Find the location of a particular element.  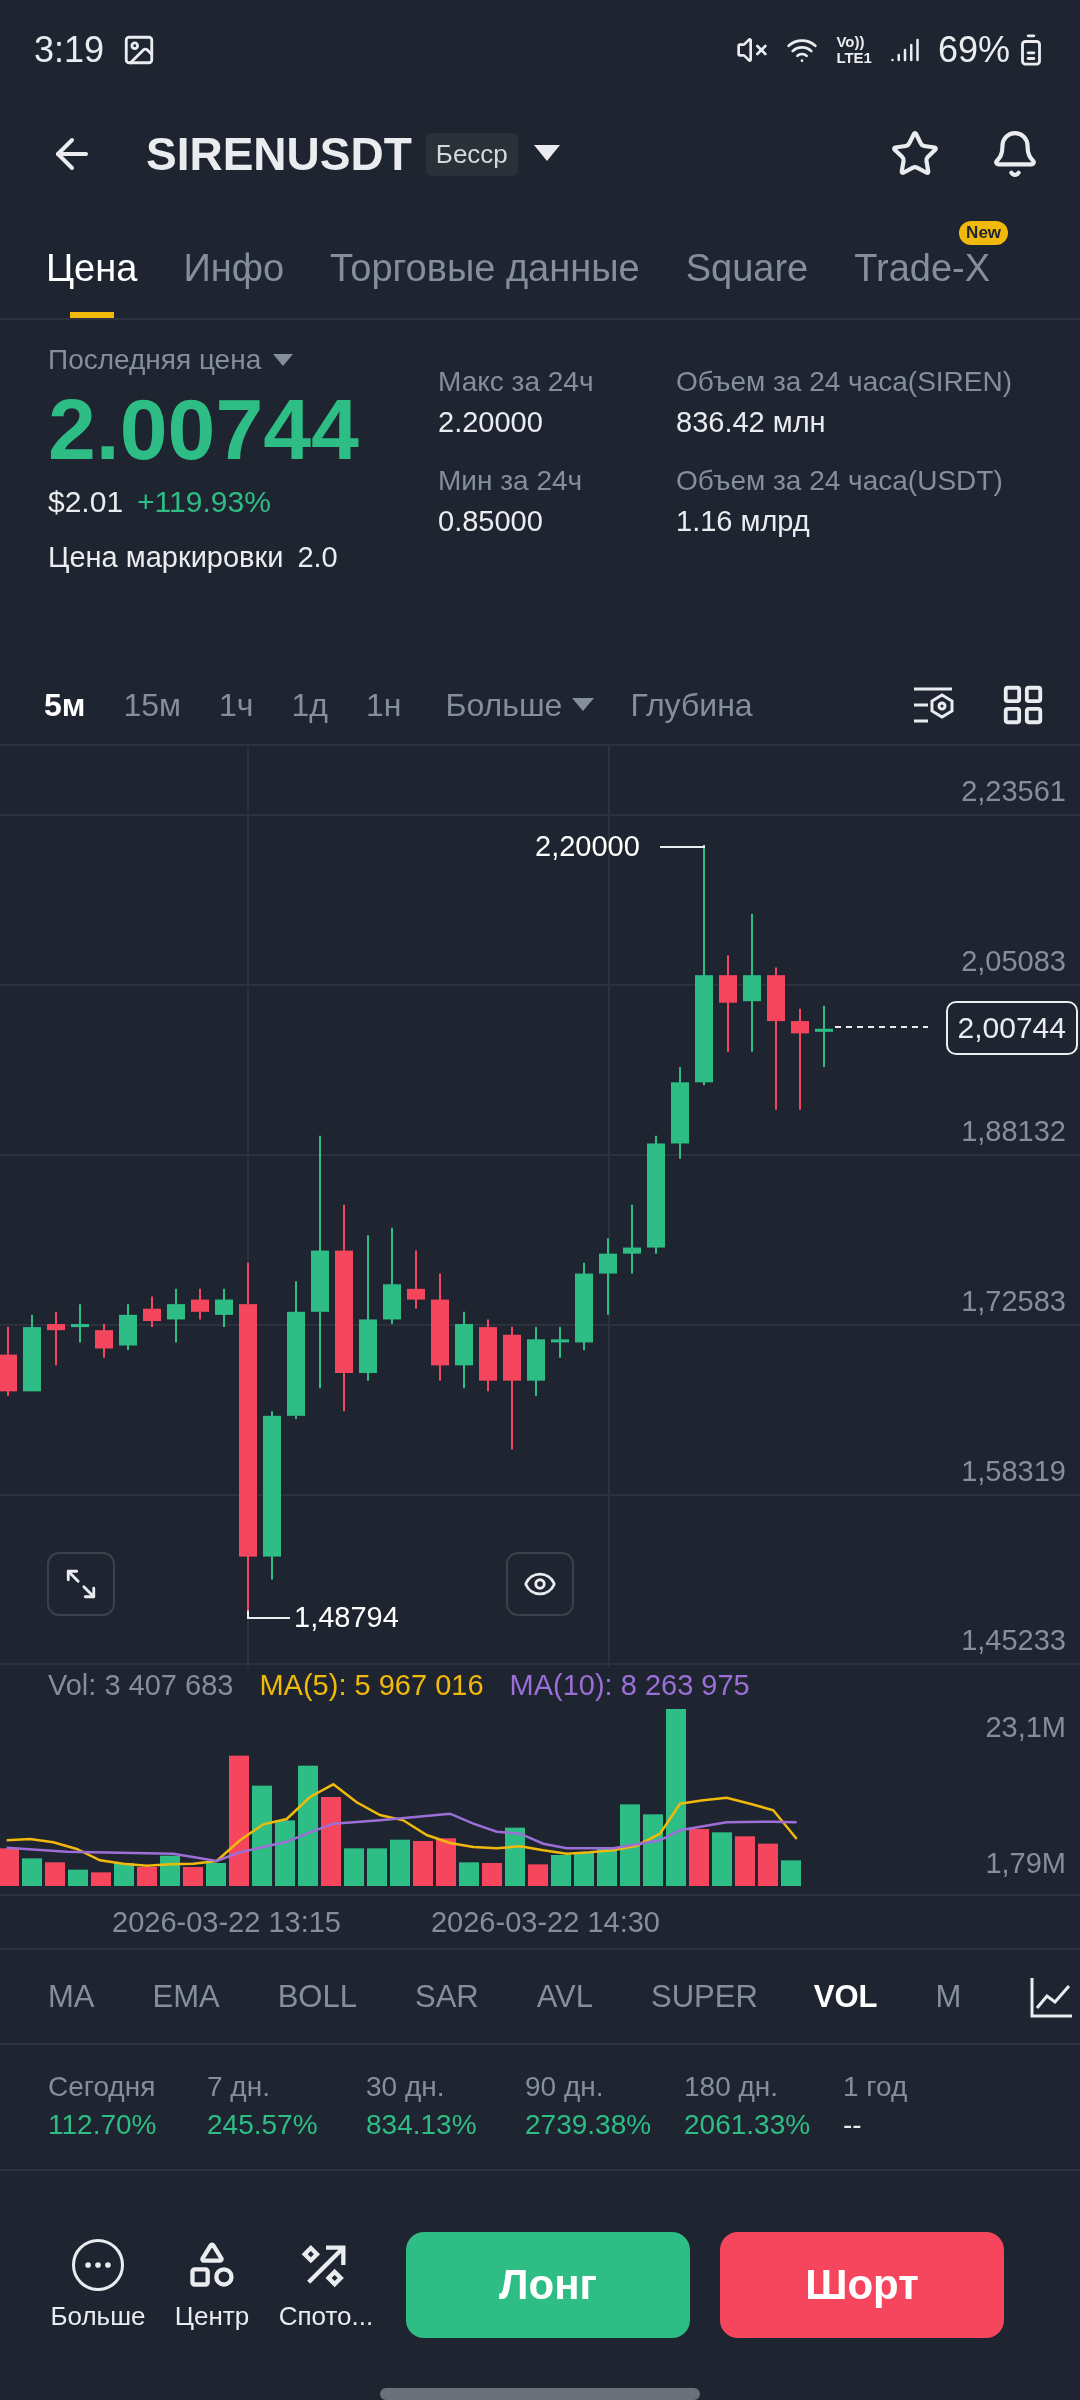

short-button: Шорт is located at coordinates (862, 2285).